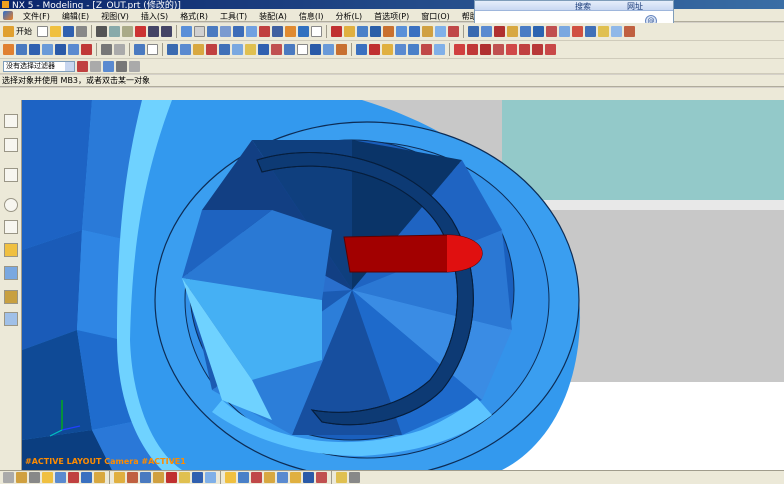 The height and width of the screenshot is (484, 784). What do you see at coordinates (316, 31) in the screenshot?
I see `blank-icon` at bounding box center [316, 31].